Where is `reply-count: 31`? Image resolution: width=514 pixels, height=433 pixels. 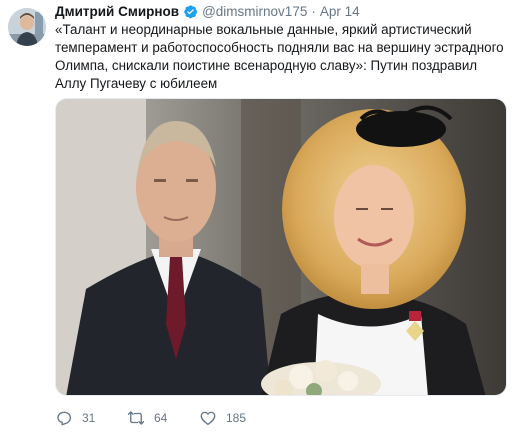
reply-count: 31 is located at coordinates (89, 418).